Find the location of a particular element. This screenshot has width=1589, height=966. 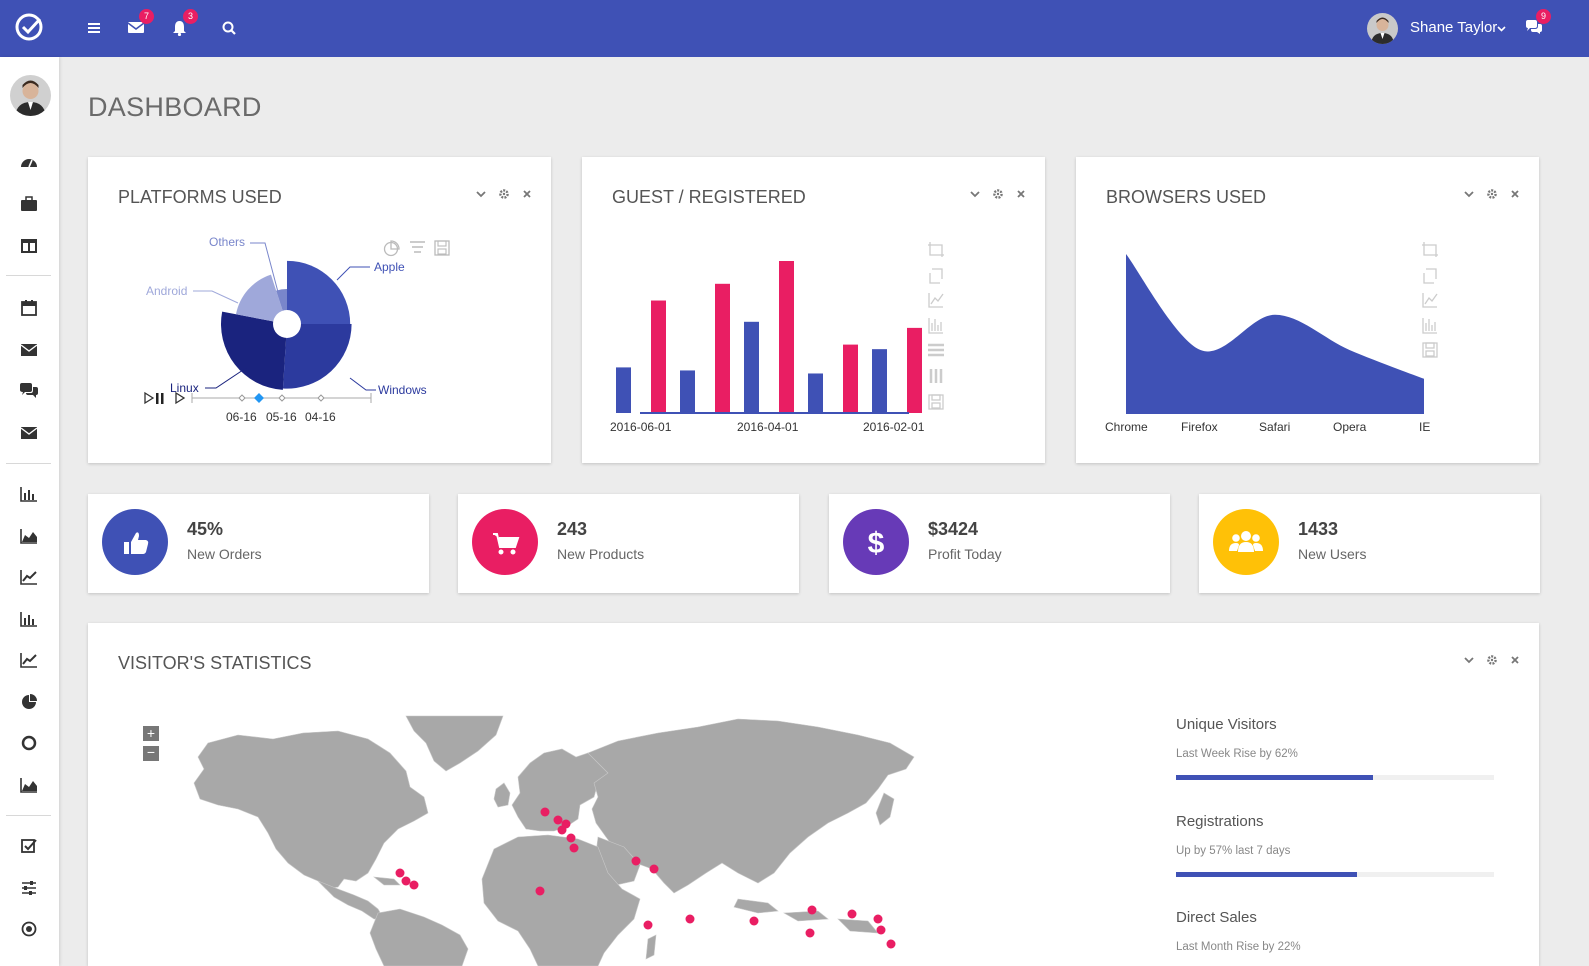

user-avatar is located at coordinates (1382, 28).